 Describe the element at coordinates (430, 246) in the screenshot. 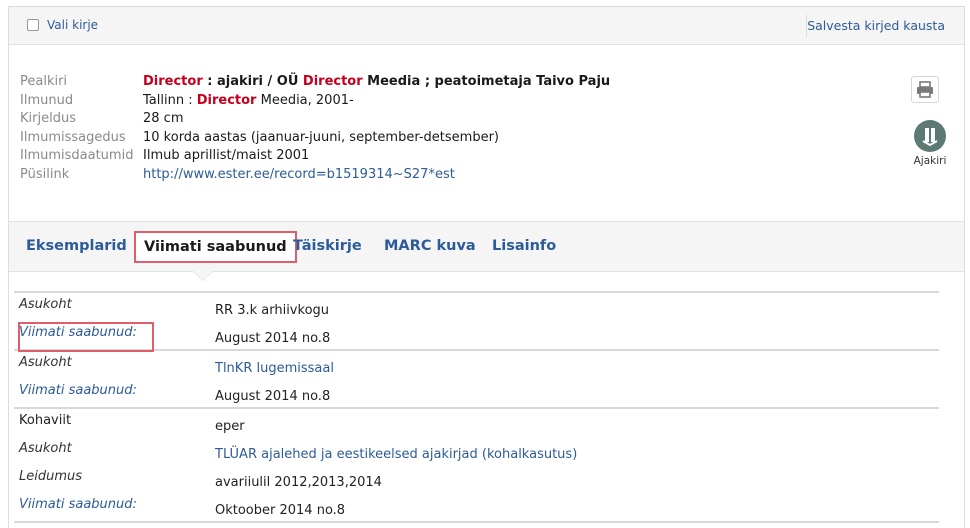

I see `tab-marc-kuva: MARC kuva` at that location.